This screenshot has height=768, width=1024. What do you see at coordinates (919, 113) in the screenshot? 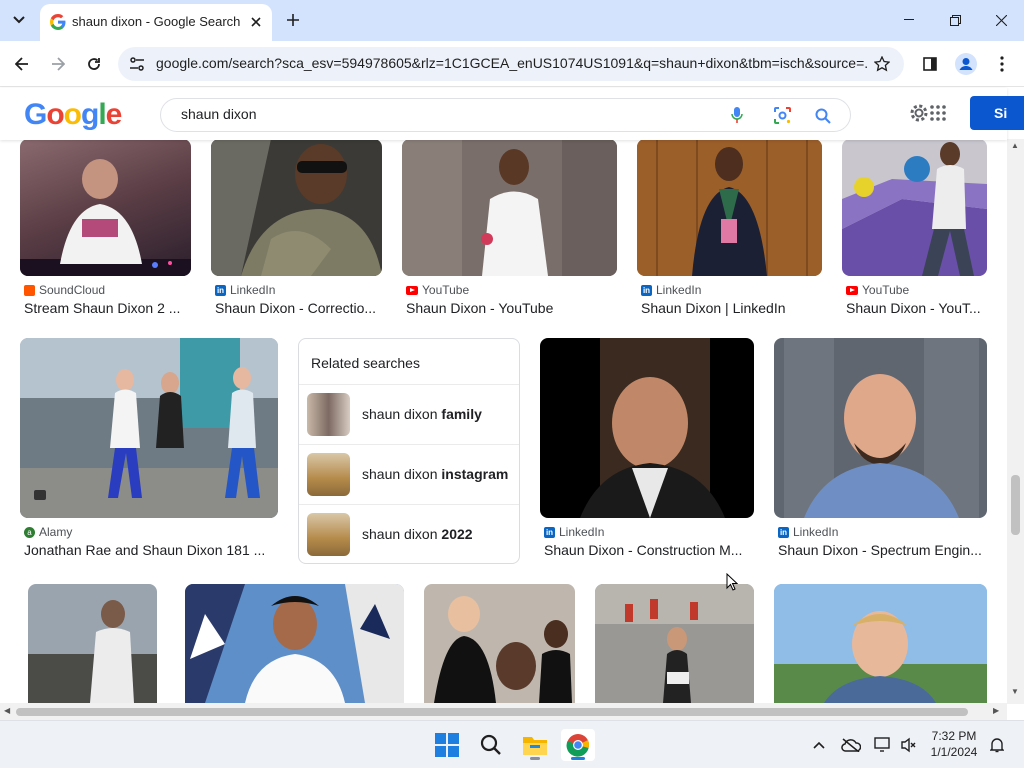
I see `settings-gear-icon` at bounding box center [919, 113].